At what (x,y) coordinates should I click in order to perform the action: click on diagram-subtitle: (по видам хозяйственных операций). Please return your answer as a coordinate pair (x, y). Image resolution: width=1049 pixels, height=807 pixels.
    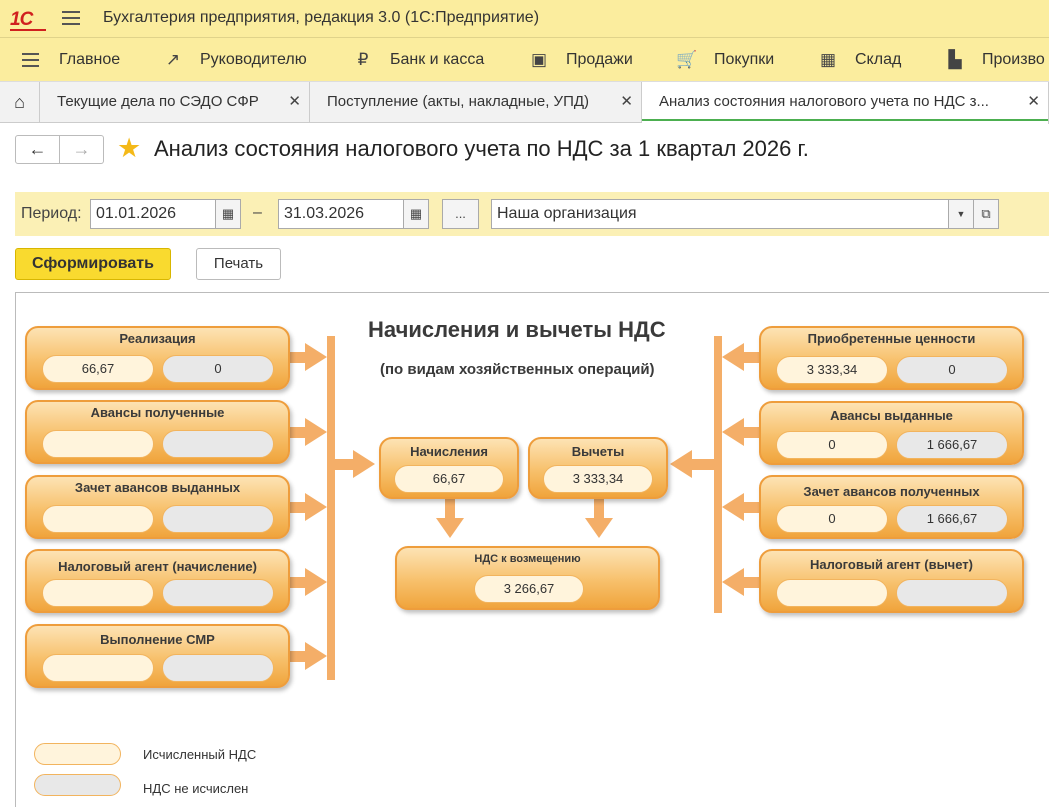
    Looking at the image, I should click on (517, 369).